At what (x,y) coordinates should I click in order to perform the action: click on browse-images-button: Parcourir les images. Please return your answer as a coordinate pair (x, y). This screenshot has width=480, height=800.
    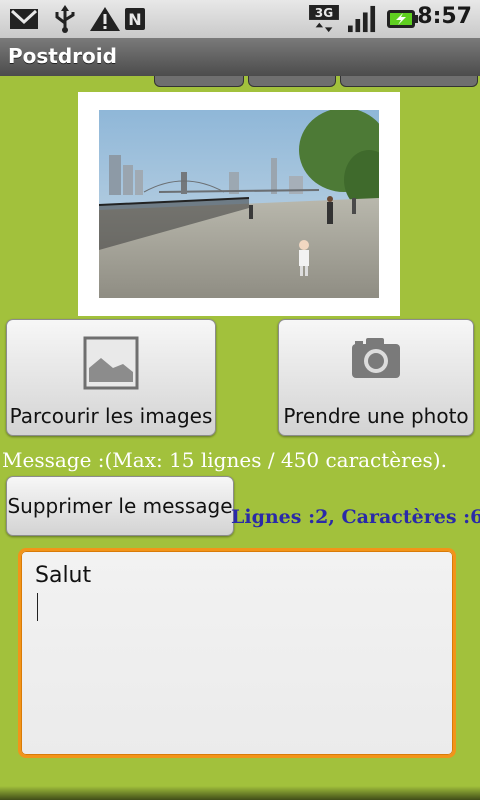
    Looking at the image, I should click on (111, 377).